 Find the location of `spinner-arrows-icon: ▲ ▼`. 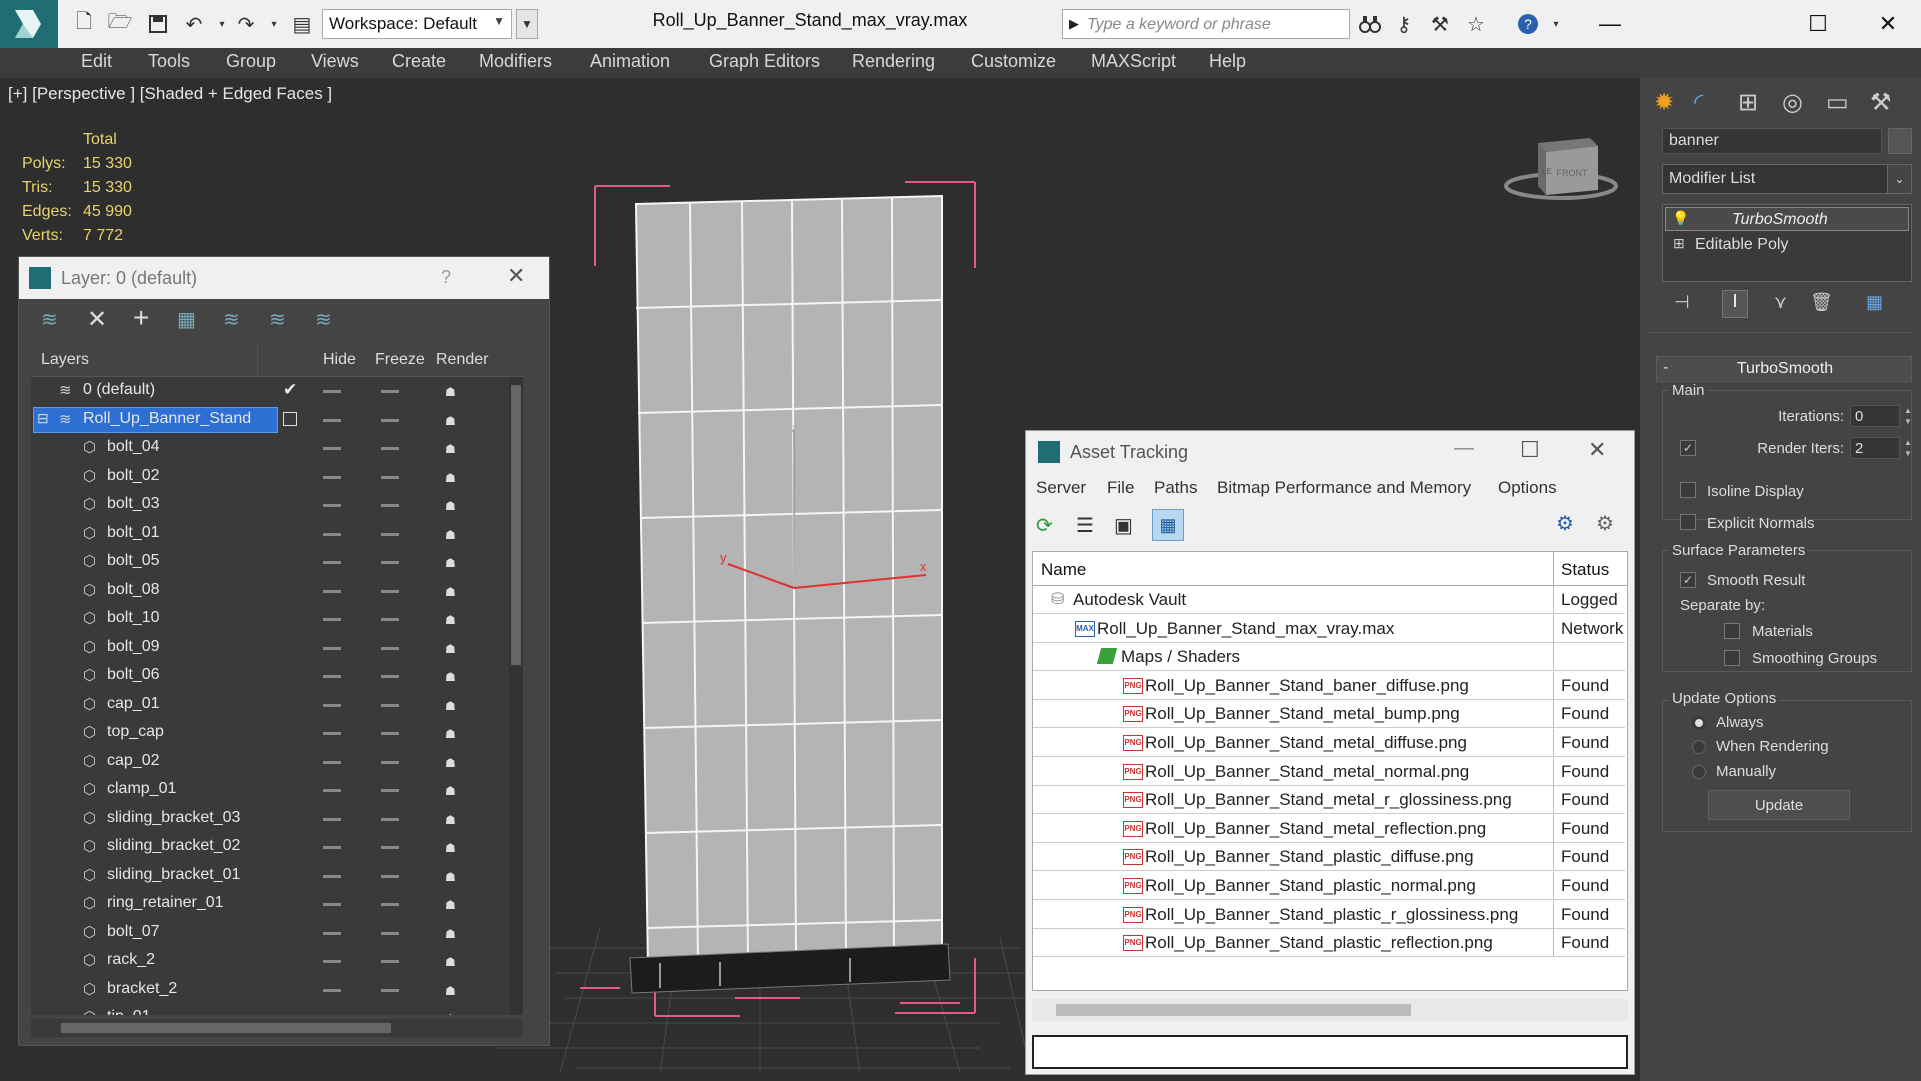

spinner-arrows-icon: ▲ ▼ is located at coordinates (1908, 416).